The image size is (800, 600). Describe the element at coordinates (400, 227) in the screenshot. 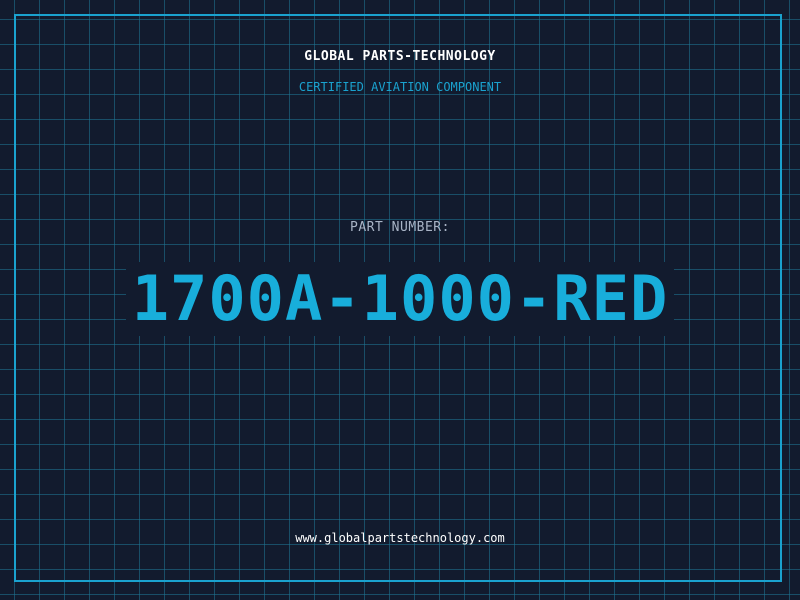

I see `part-number-label: PART NUMBER:` at that location.